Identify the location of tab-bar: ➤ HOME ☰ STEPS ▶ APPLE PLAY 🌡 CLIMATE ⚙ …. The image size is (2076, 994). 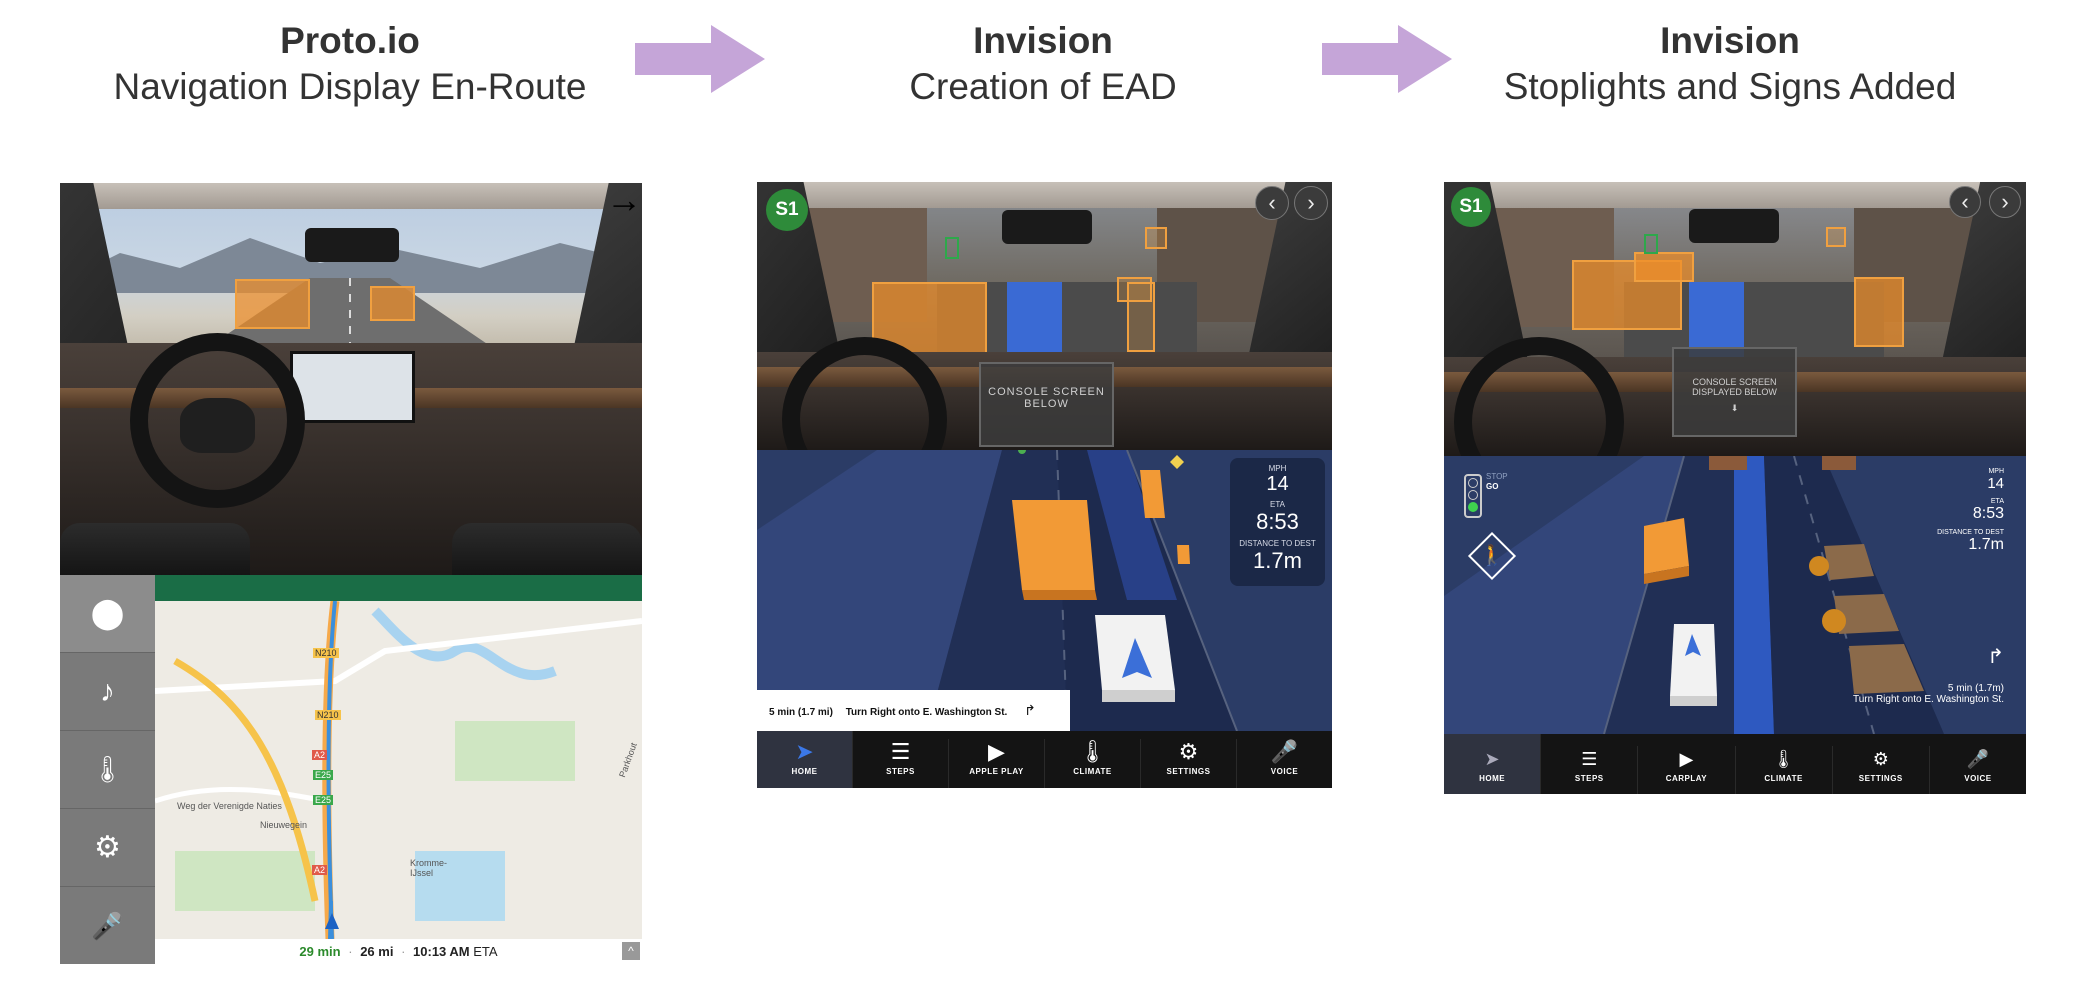
(1044, 759).